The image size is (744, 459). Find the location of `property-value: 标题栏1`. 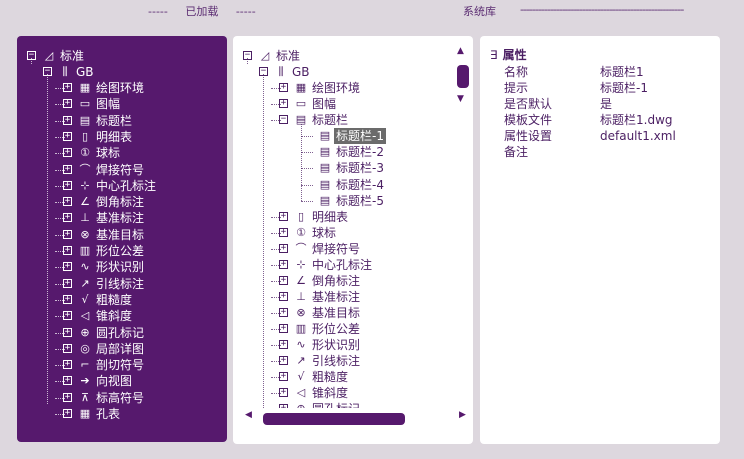

property-value: 标题栏1 is located at coordinates (622, 72).